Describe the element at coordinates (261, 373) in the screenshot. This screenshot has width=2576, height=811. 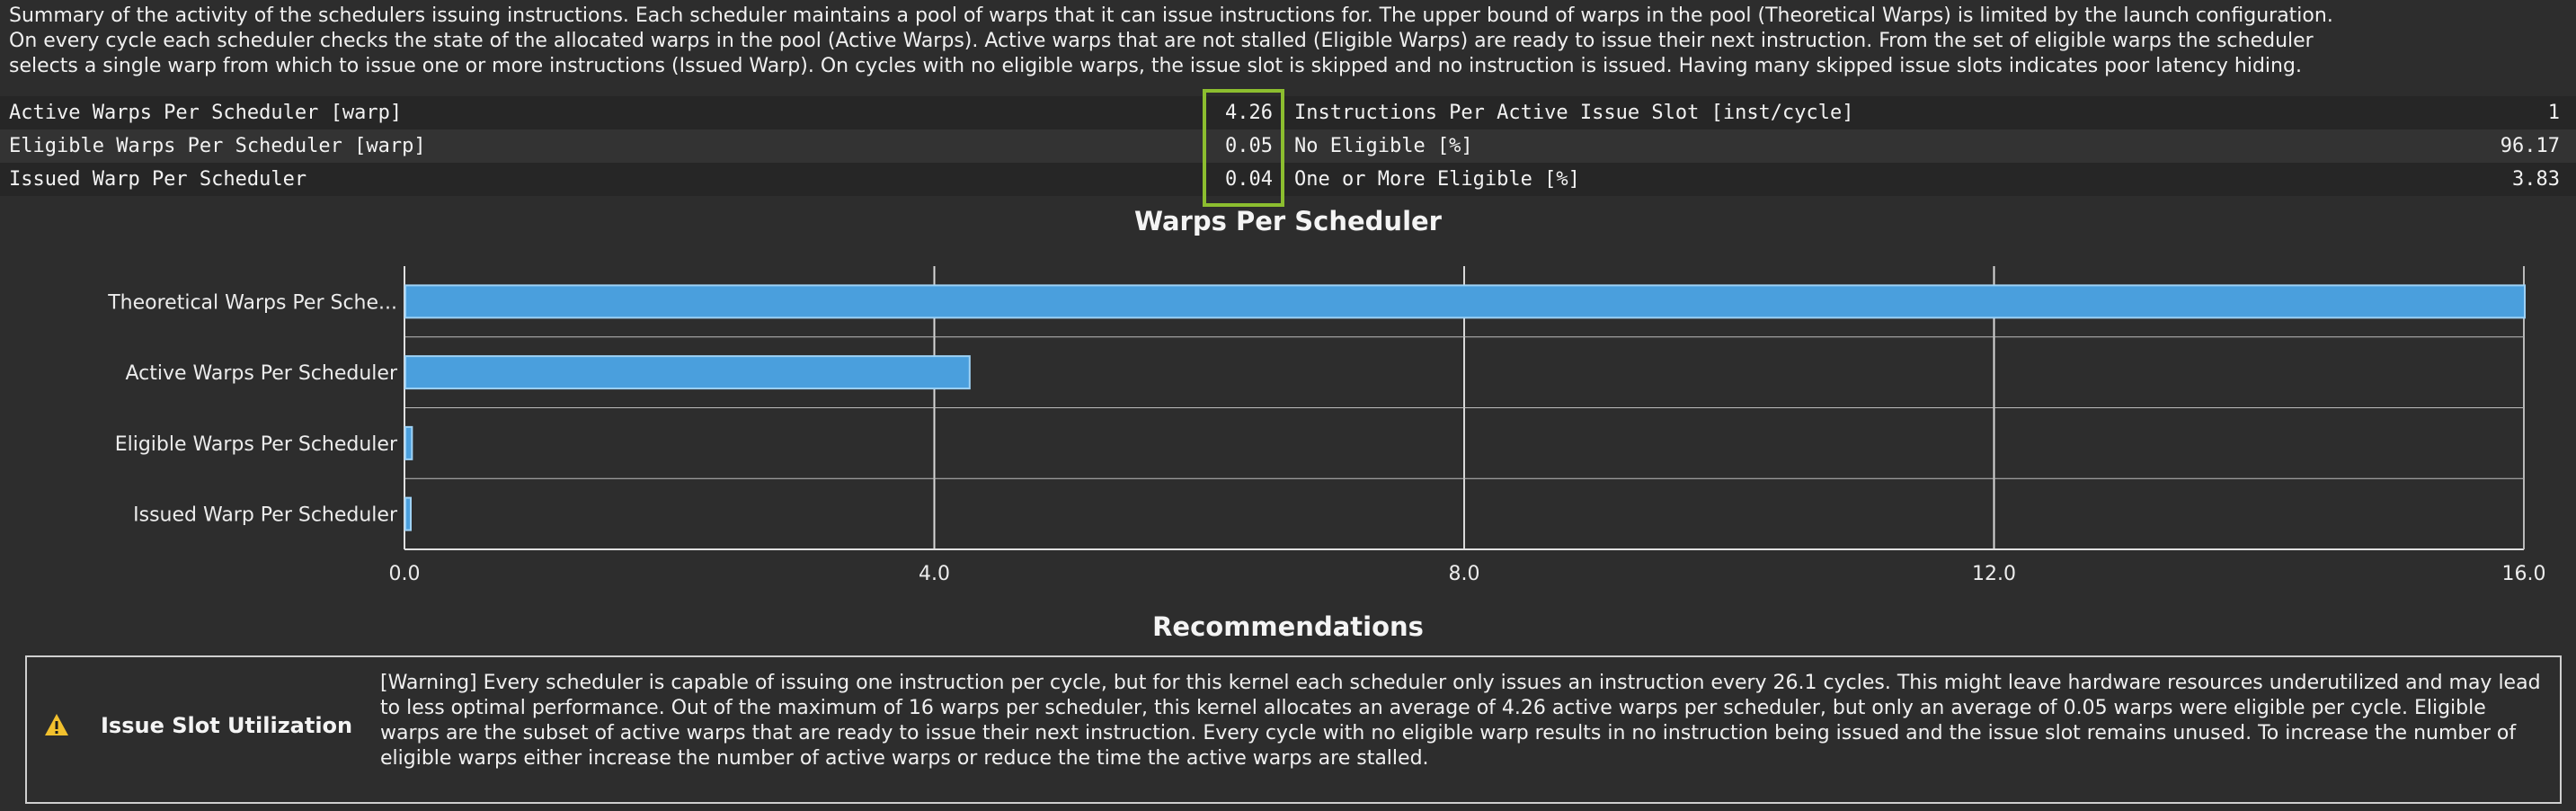
I see `category-label: Active Warps Per Scheduler` at that location.